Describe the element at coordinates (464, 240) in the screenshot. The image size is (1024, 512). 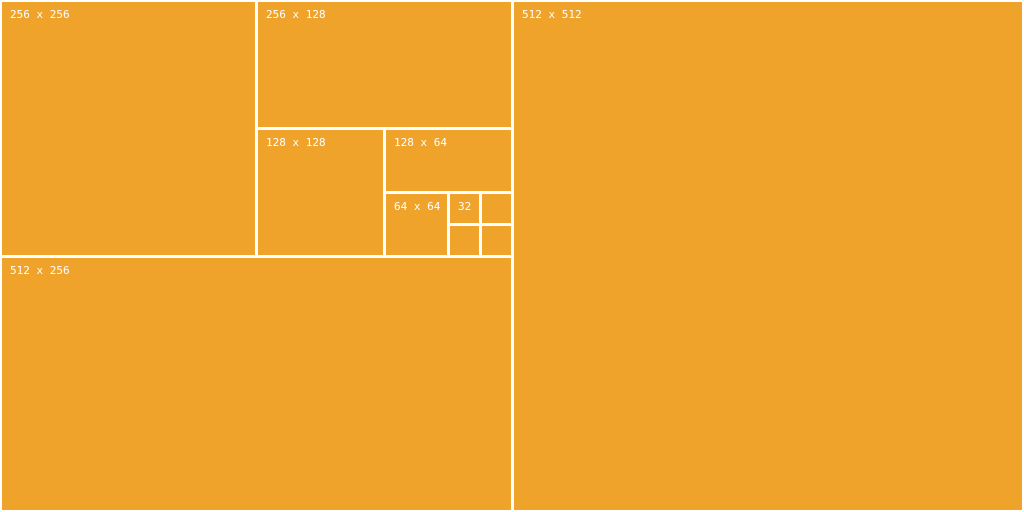
I see `tile-32x32-c` at that location.